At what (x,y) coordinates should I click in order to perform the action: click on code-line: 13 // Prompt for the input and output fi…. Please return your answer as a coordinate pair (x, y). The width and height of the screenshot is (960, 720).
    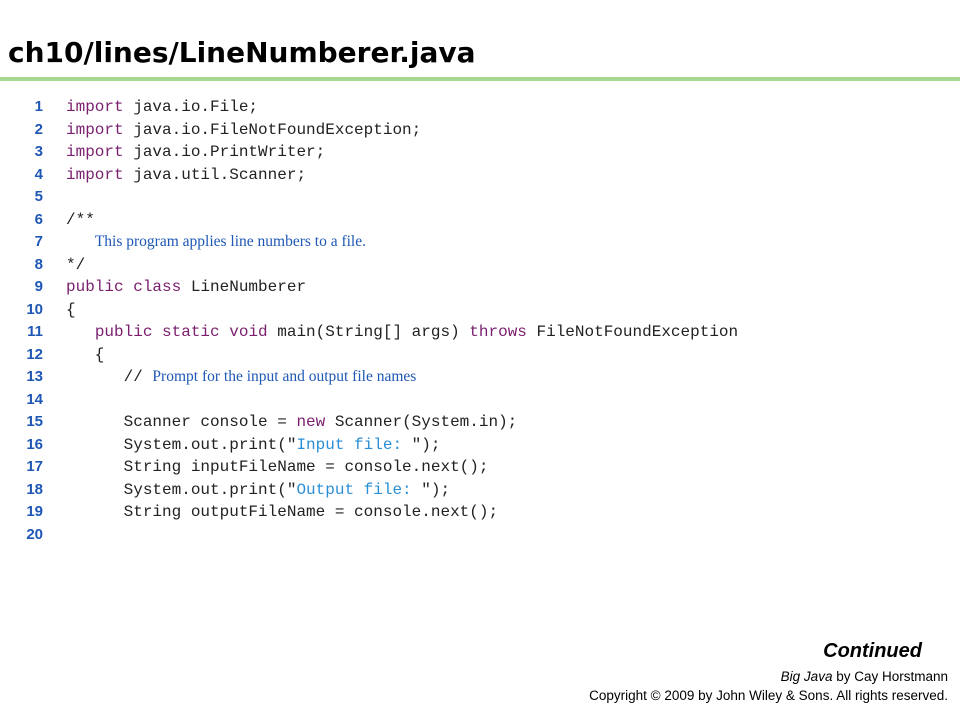
    Looking at the image, I should click on (480, 377).